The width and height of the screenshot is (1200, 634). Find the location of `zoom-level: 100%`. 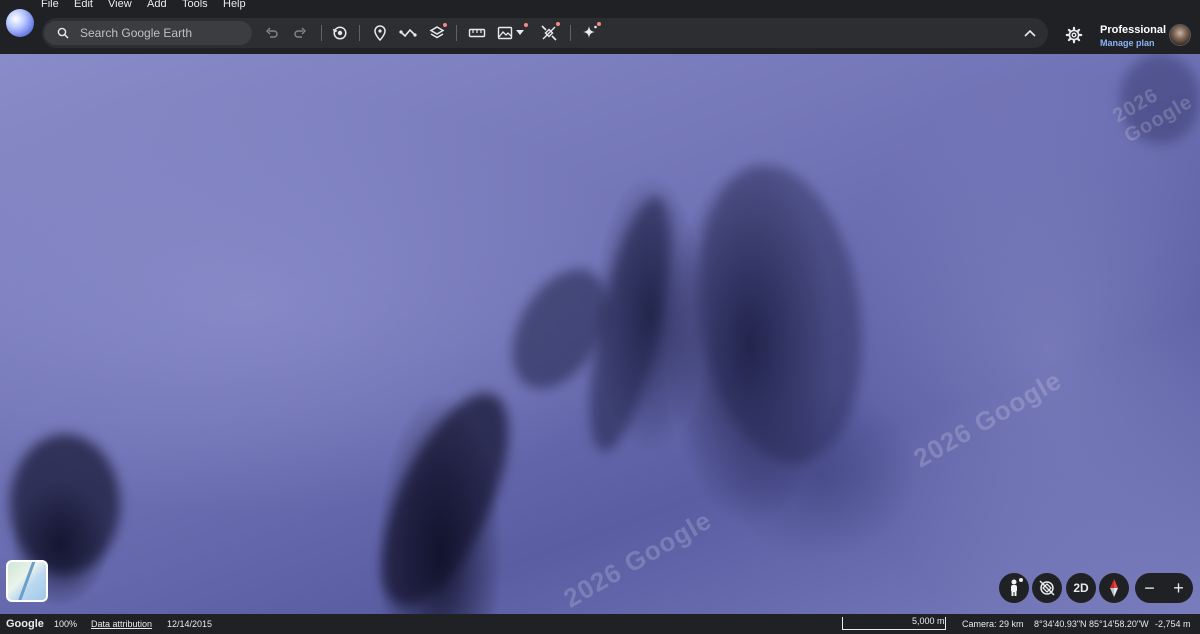

zoom-level: 100% is located at coordinates (66, 624).